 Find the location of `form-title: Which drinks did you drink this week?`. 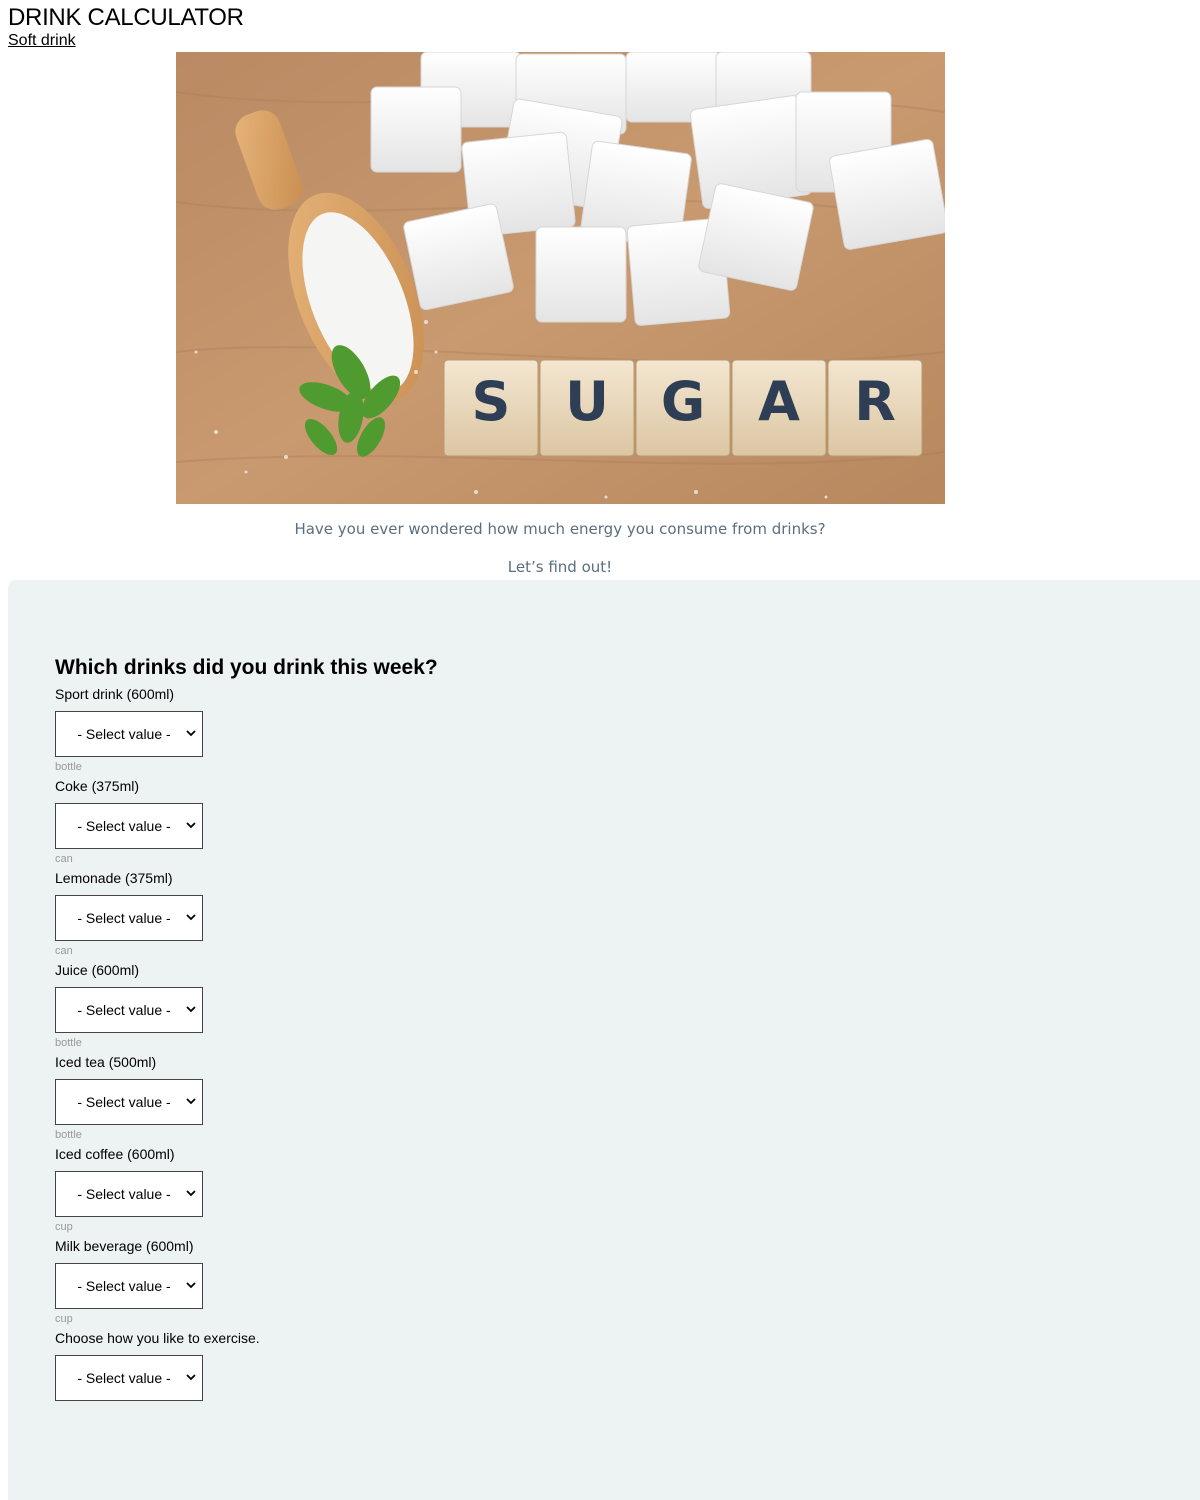

form-title: Which drinks did you drink this week? is located at coordinates (246, 667).